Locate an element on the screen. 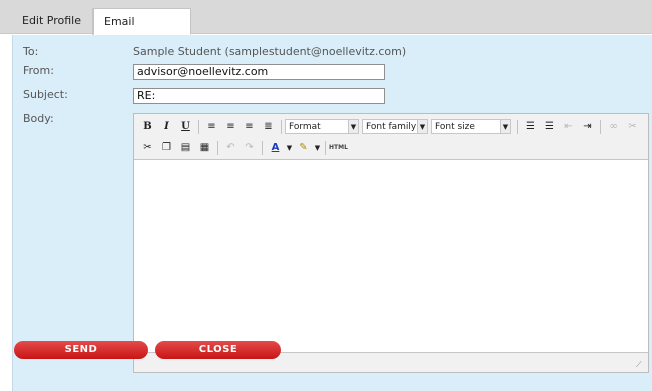  subject-label: Subject: is located at coordinates (45, 94).